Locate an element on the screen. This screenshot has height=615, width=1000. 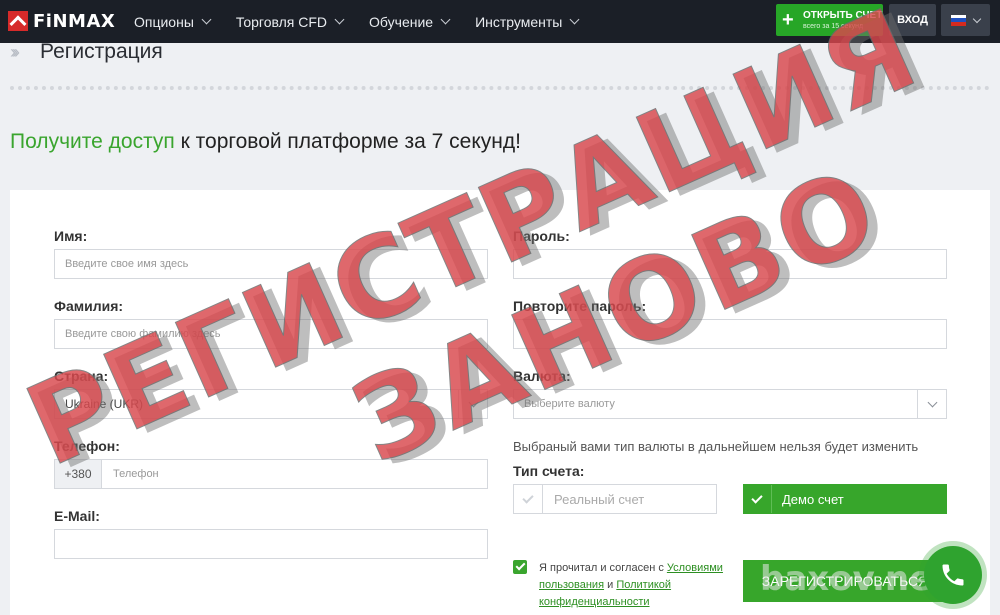
phone-label: Телефон: is located at coordinates (87, 446).